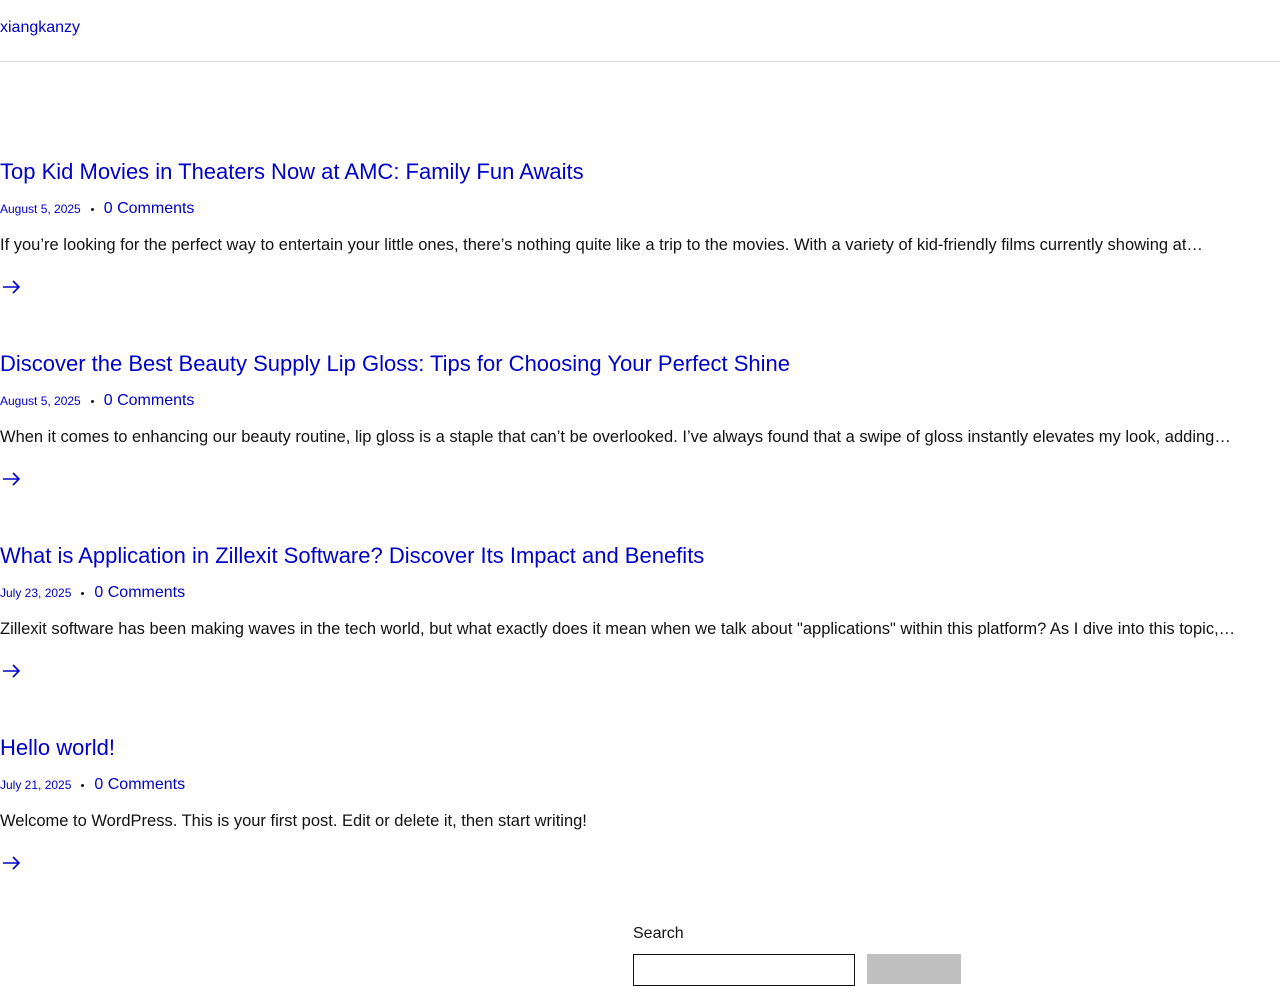 This screenshot has height=986, width=1280. What do you see at coordinates (92, 785) in the screenshot?
I see `post-meta: July 21, 2025 0 Comments` at bounding box center [92, 785].